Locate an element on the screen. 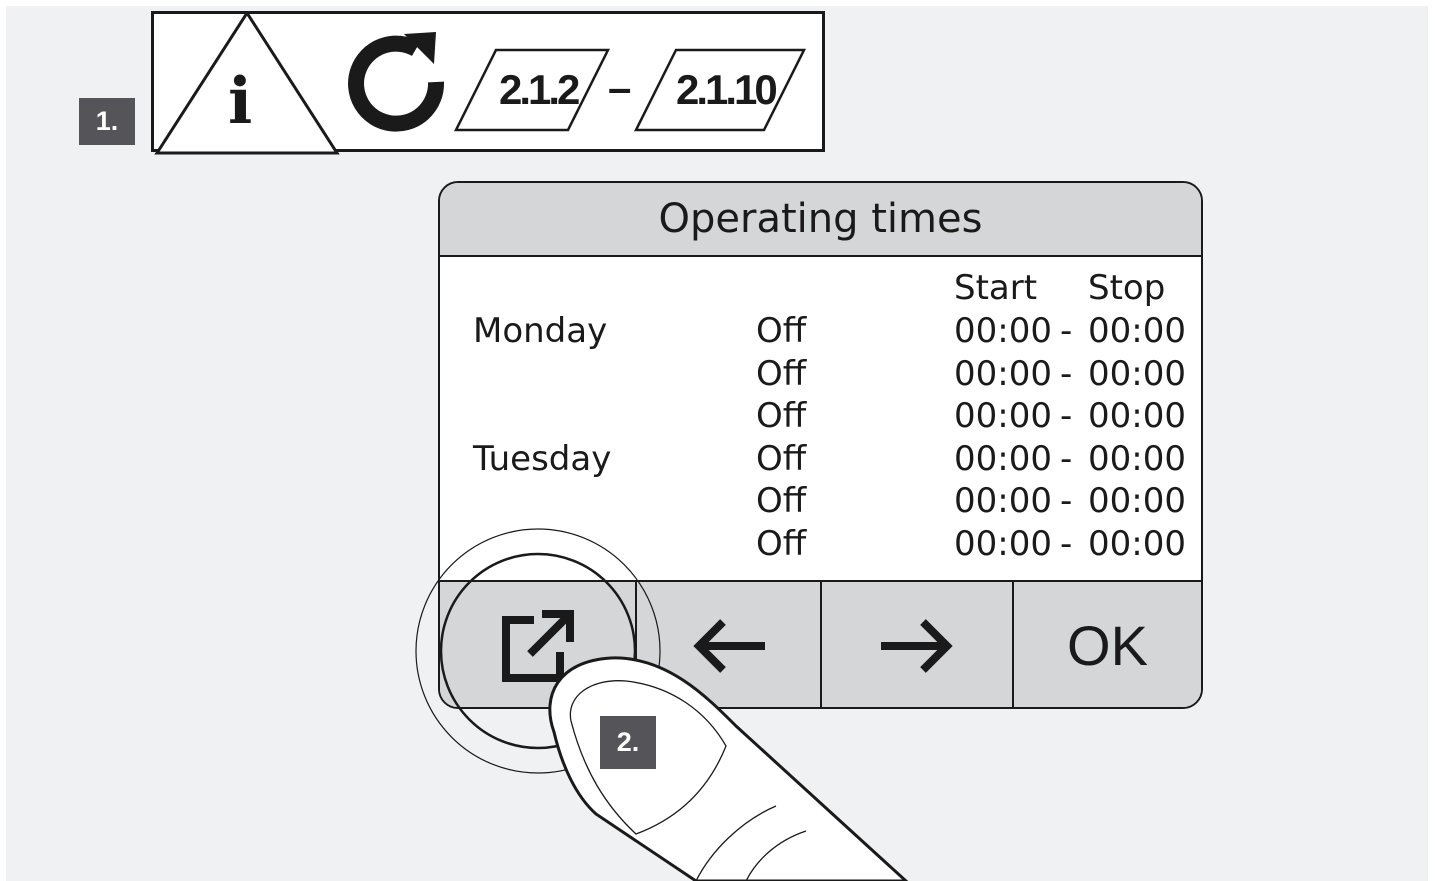 The height and width of the screenshot is (881, 1435). edit-external-icon is located at coordinates (537, 645).